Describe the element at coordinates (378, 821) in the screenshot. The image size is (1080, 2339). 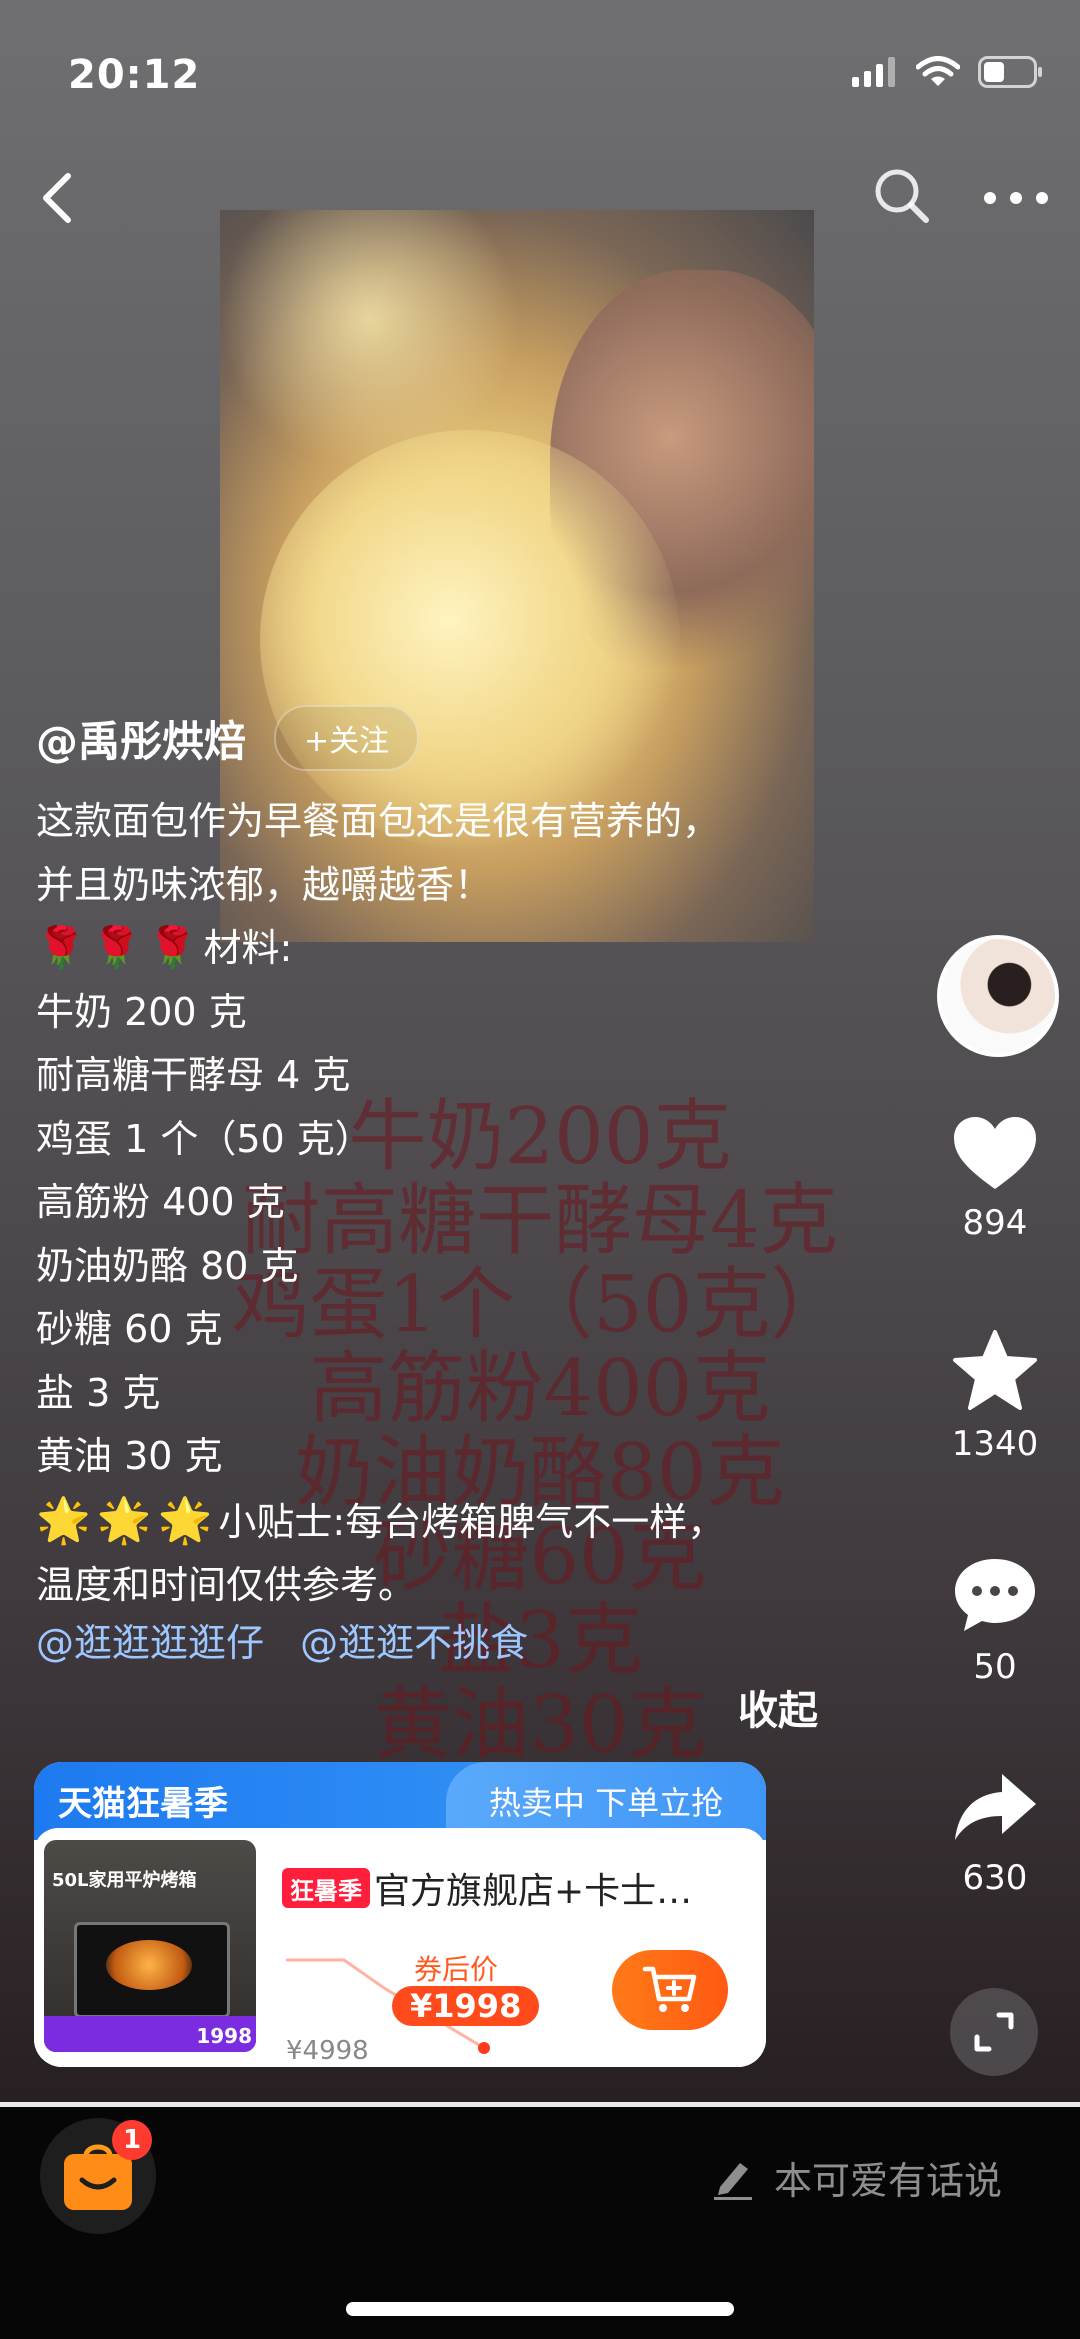
I see `description-line: 这款面包作为早餐面包还是很有营养的，` at that location.